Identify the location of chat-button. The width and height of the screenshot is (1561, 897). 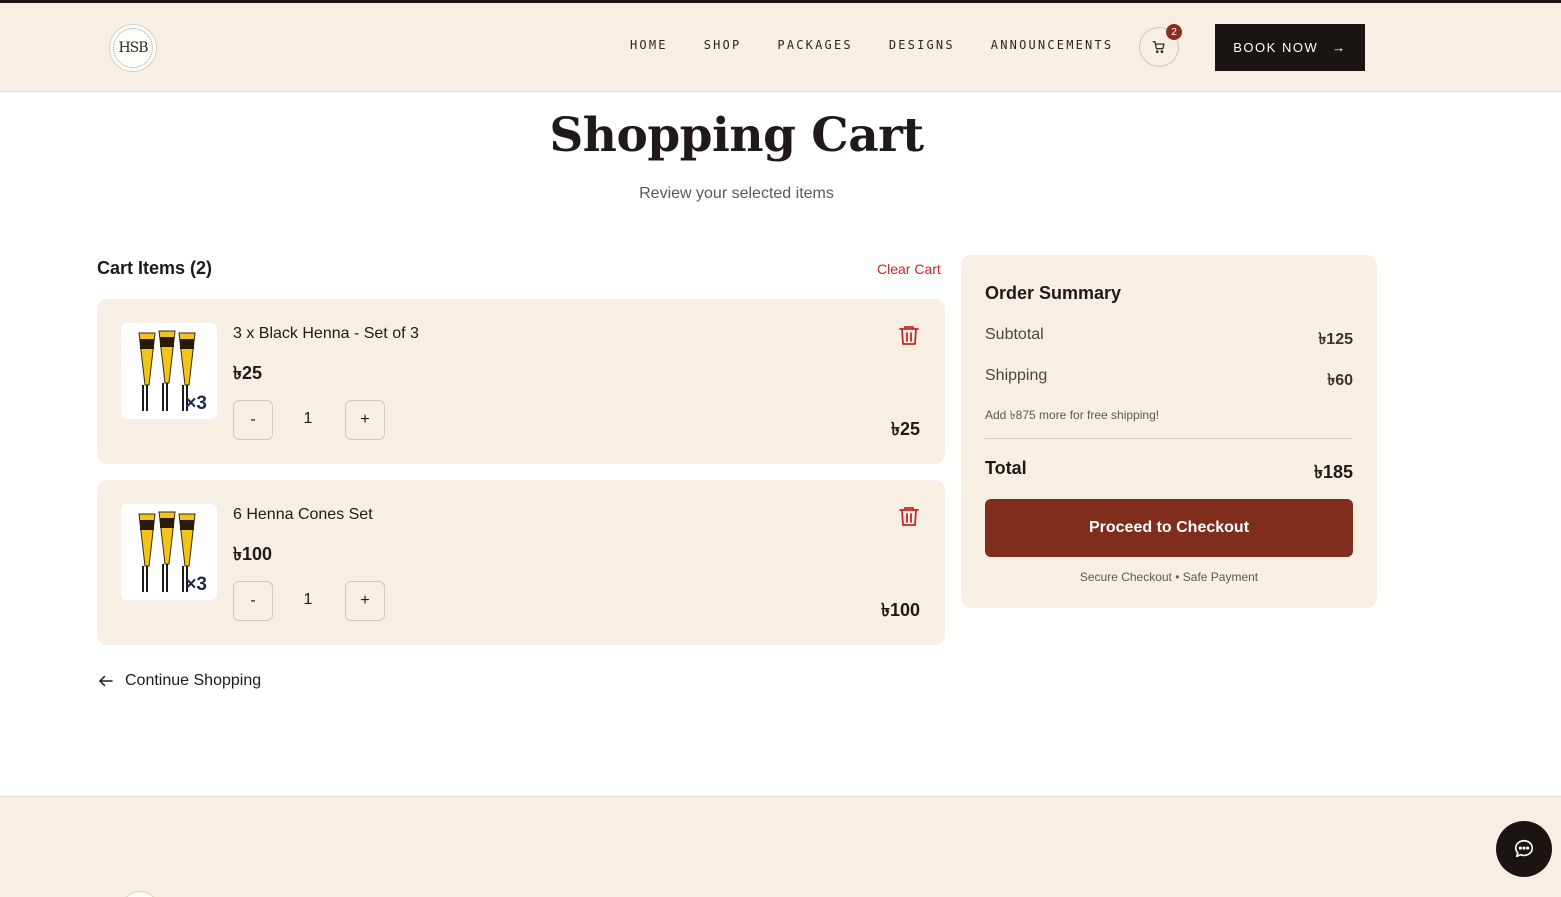
(1524, 849).